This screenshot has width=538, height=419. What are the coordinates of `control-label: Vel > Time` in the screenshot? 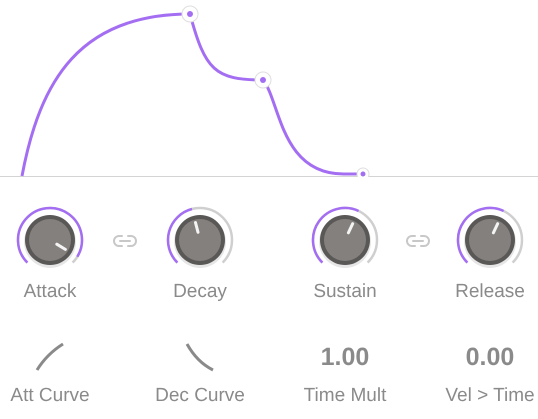 It's located at (490, 396).